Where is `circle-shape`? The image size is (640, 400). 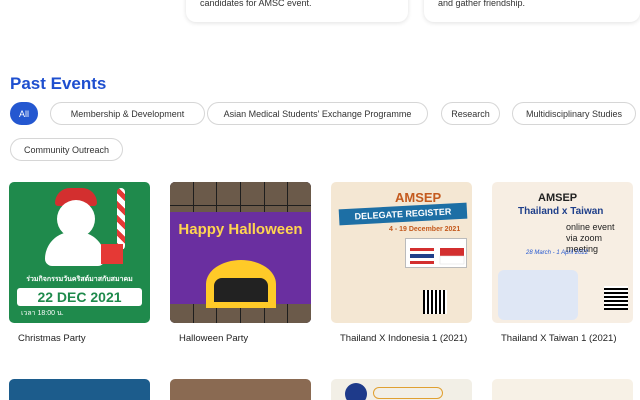
circle-shape is located at coordinates (356, 391).